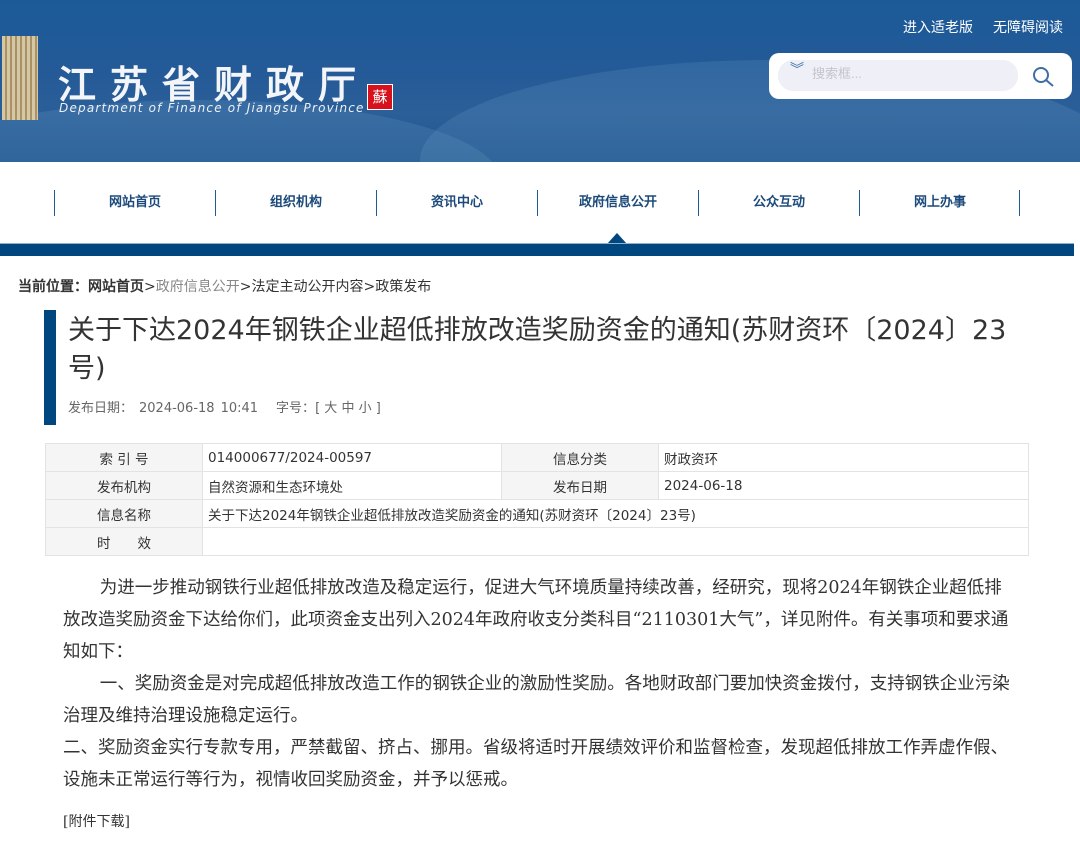 The width and height of the screenshot is (1080, 846). What do you see at coordinates (797, 70) in the screenshot?
I see `chevron-down-icon: ︾` at bounding box center [797, 70].